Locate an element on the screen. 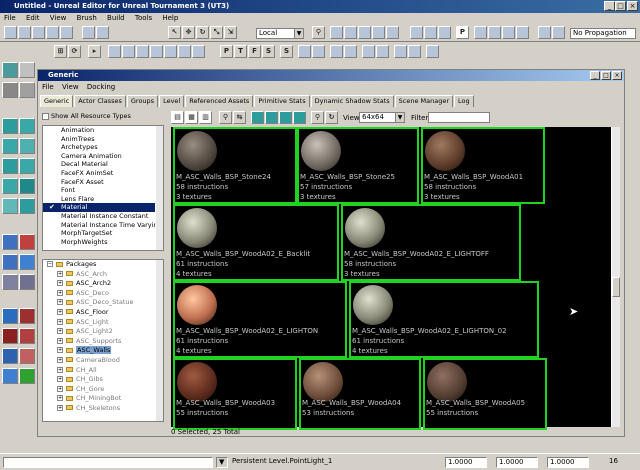  tab-referenced-assets: Referenced Assets is located at coordinates (219, 101).